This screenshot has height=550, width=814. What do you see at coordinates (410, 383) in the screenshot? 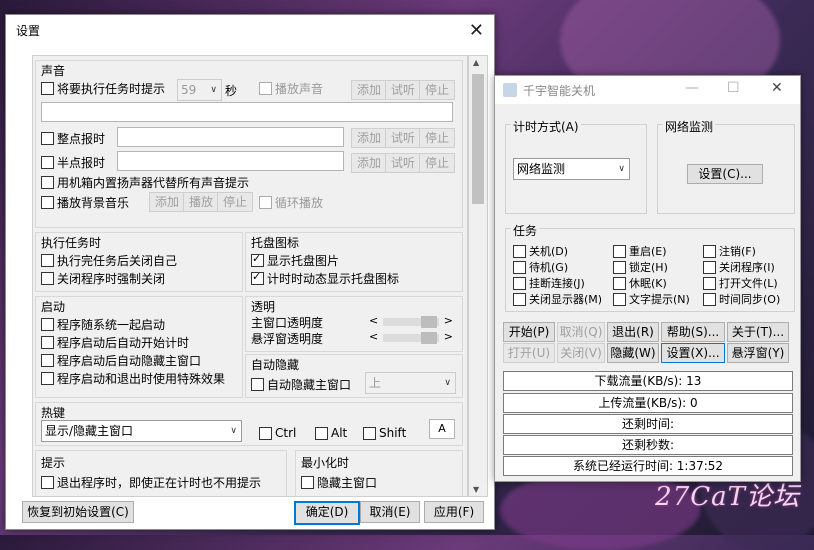
I see `autohide-position-select: 上 ∨` at bounding box center [410, 383].